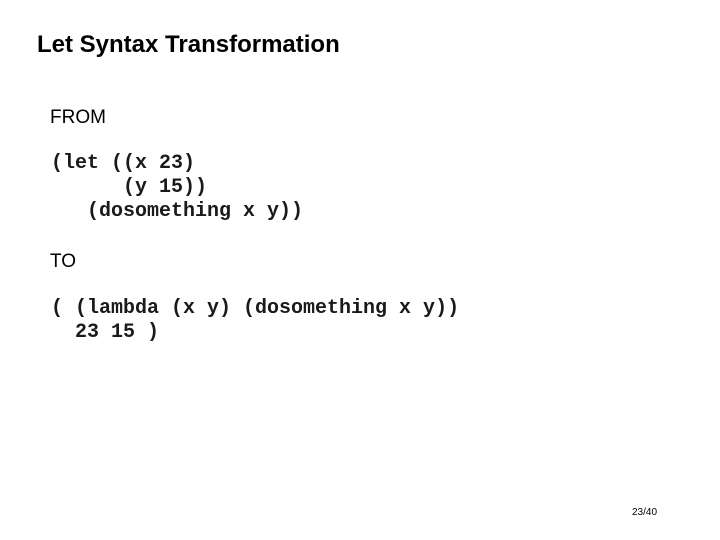  What do you see at coordinates (188, 44) in the screenshot?
I see `slide-title: Let Syntax Transformation` at bounding box center [188, 44].